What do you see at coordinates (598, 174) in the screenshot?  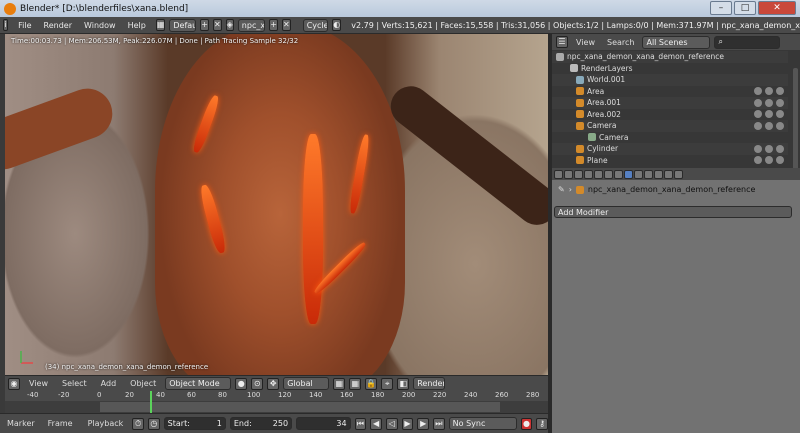 I see `world-tab-icon` at bounding box center [598, 174].